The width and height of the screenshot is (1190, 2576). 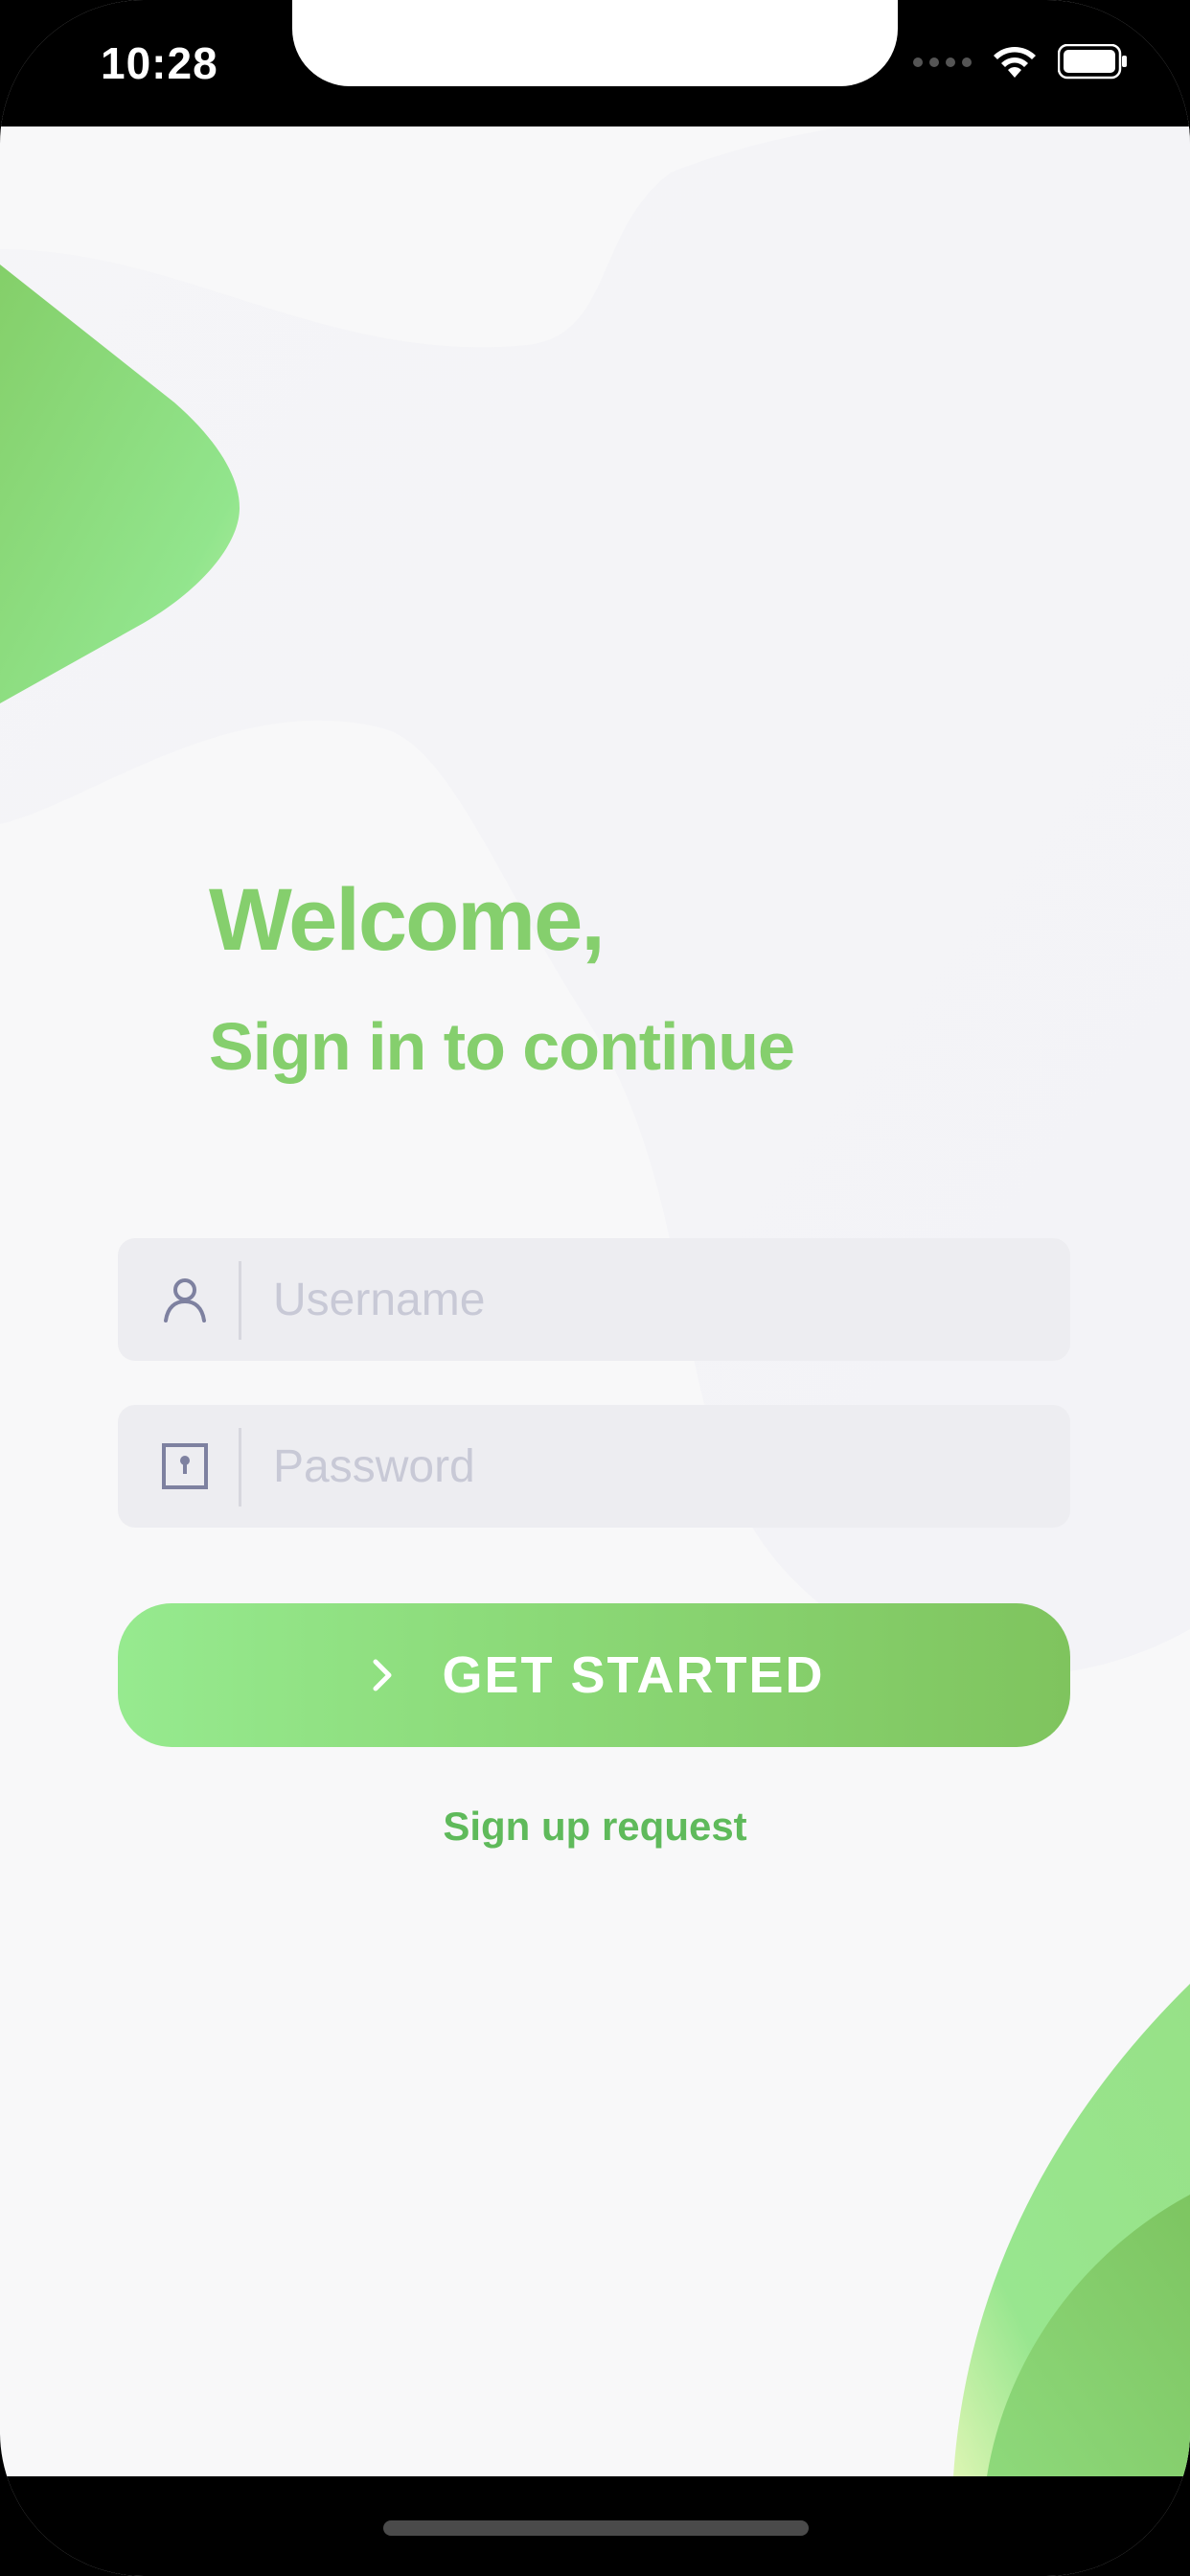 I want to click on wifi-icon, so click(x=1015, y=63).